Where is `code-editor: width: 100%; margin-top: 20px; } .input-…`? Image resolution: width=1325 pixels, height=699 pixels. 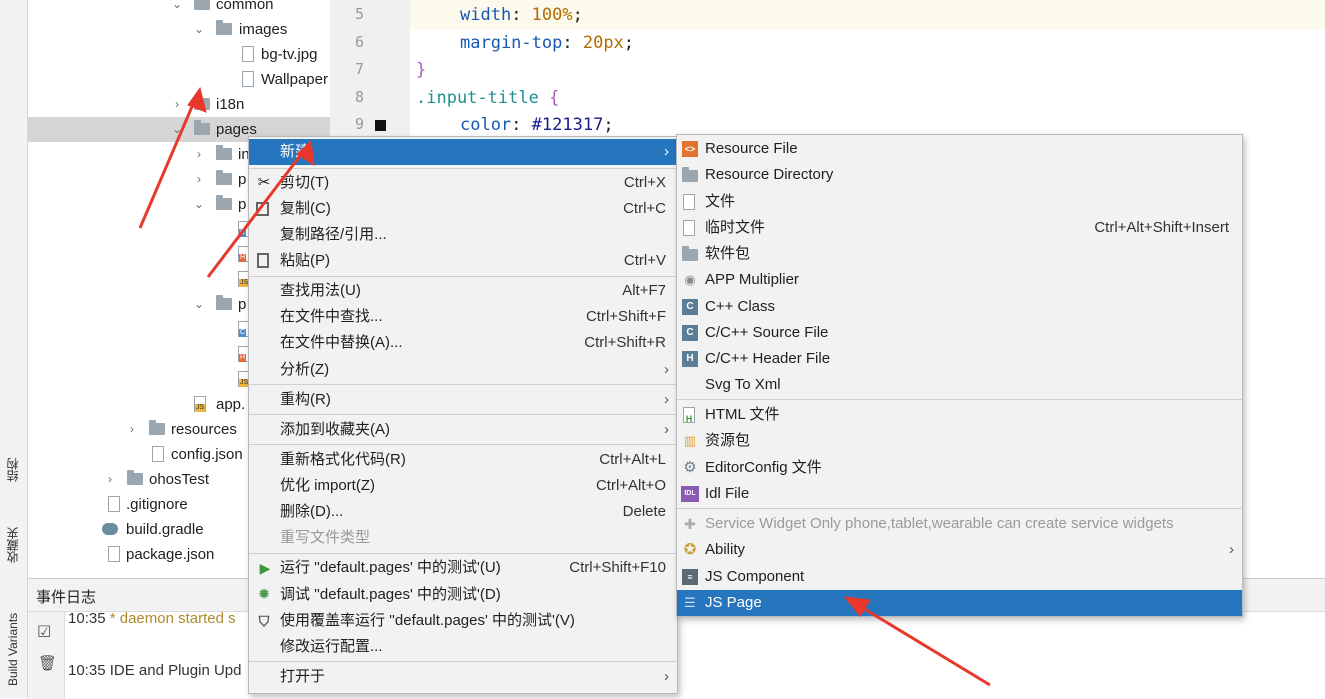 code-editor: width: 100%; margin-top: 20px; } .input-… is located at coordinates (867, 70).